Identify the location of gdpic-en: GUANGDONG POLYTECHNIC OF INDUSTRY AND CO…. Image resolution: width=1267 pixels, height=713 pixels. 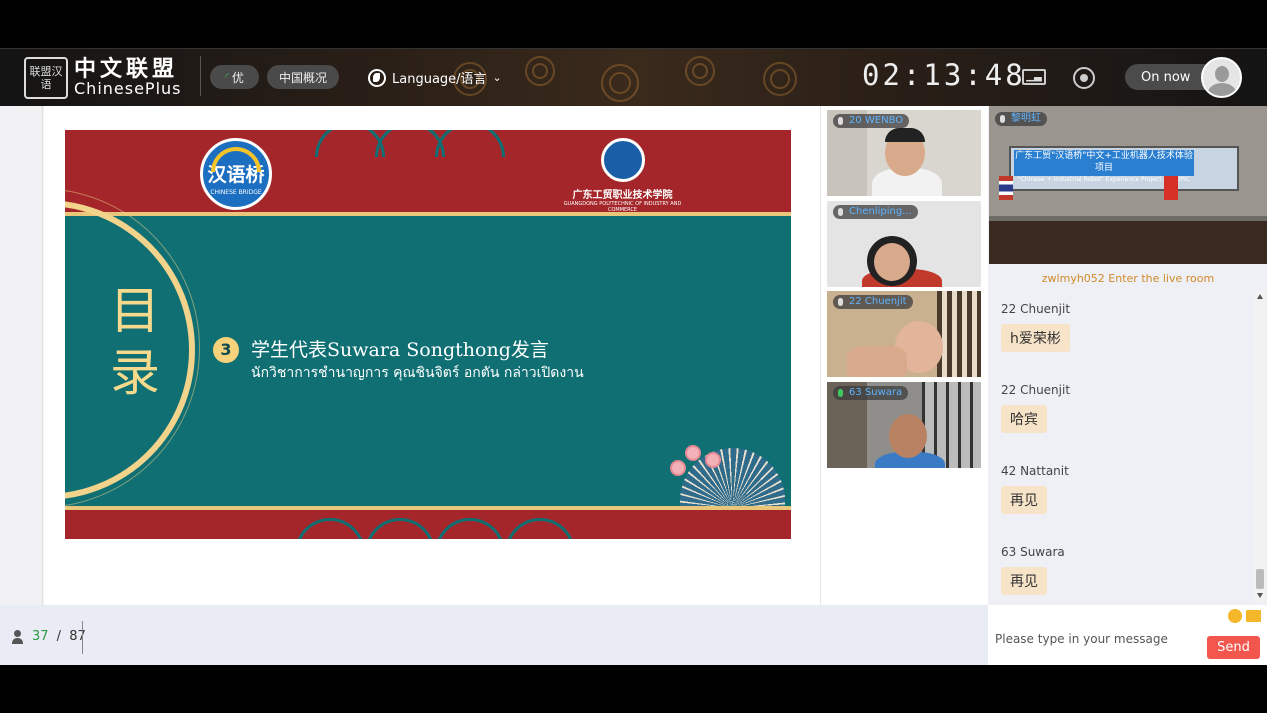
(622, 207).